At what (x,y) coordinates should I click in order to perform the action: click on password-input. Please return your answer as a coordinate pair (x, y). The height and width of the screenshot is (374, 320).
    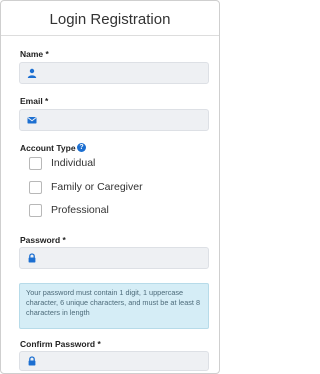
    Looking at the image, I should click on (123, 258).